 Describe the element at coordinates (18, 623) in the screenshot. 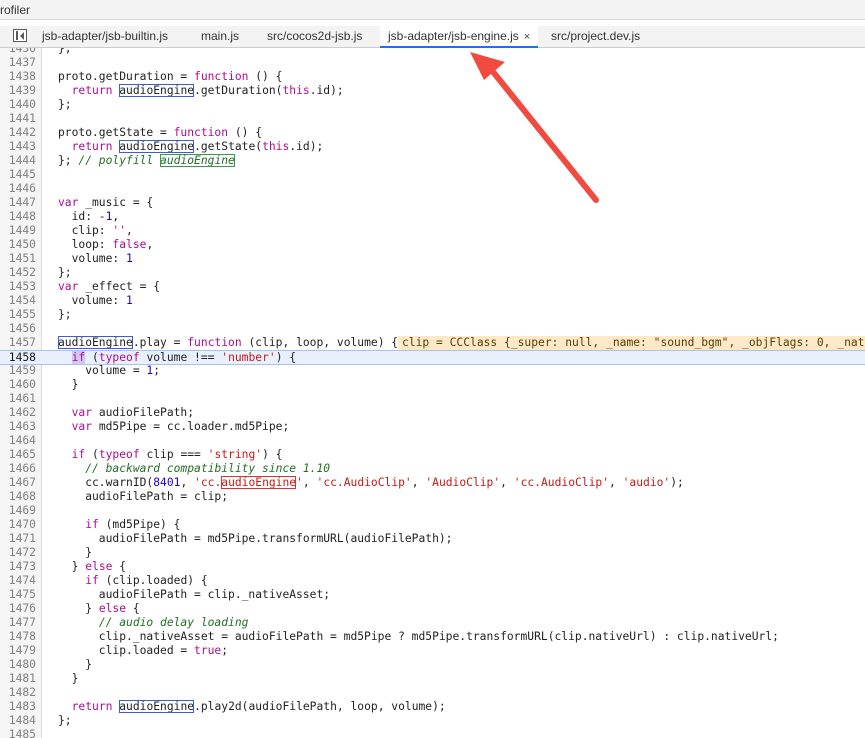

I see `line-number: 1477` at that location.